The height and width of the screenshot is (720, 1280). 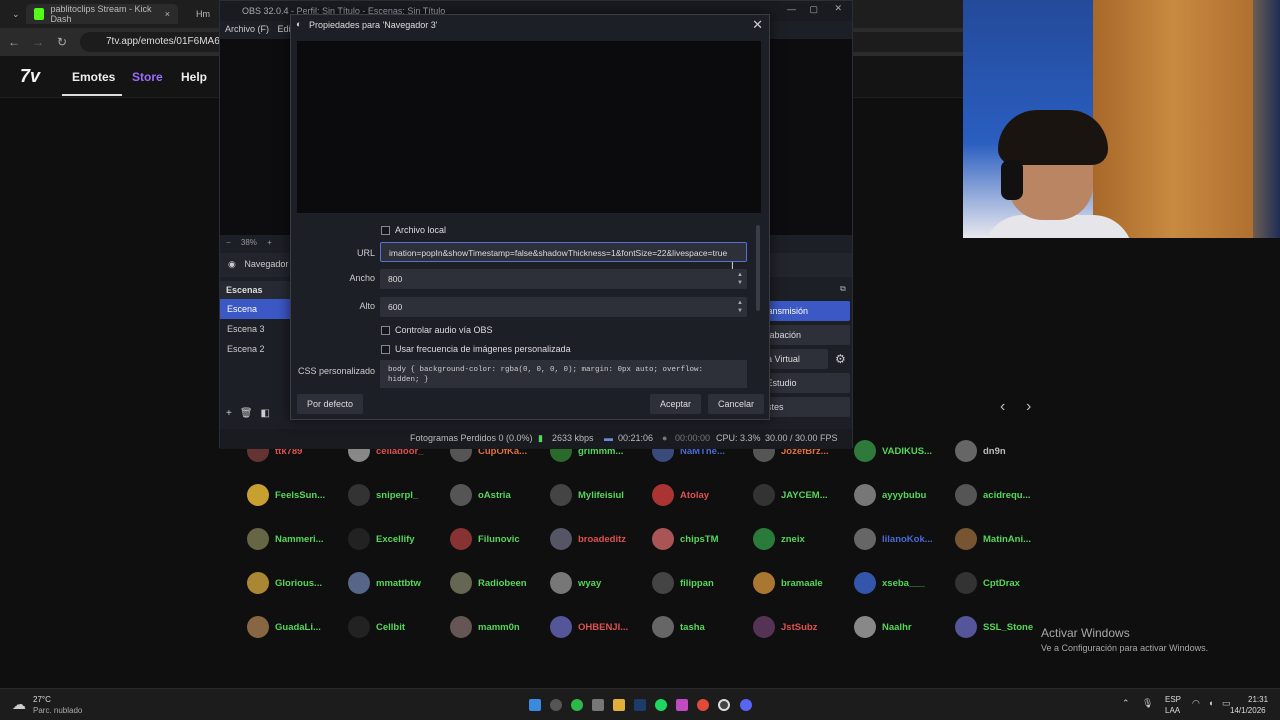 What do you see at coordinates (413, 230) in the screenshot?
I see `local-file-checkbox: Archivo local` at bounding box center [413, 230].